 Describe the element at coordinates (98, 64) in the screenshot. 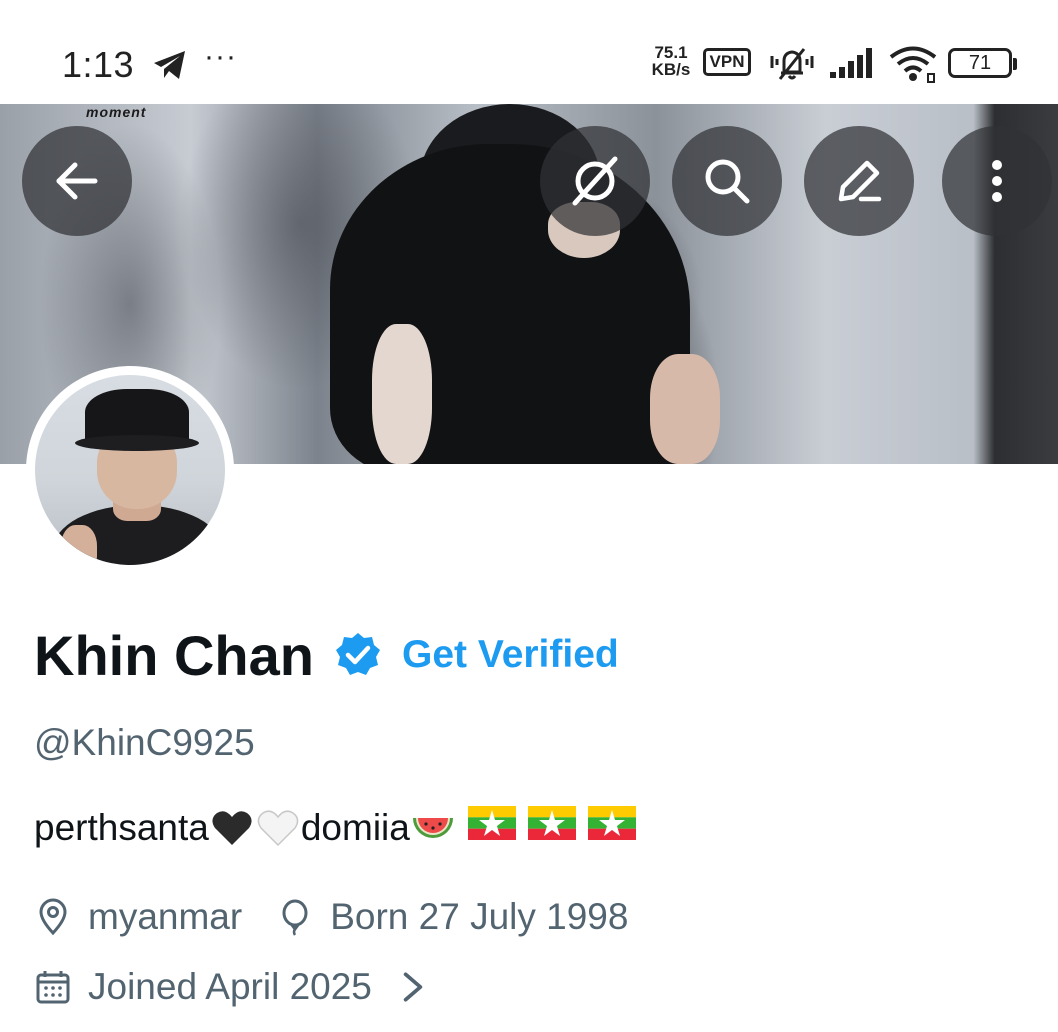

I see `status-time: 1:13` at that location.